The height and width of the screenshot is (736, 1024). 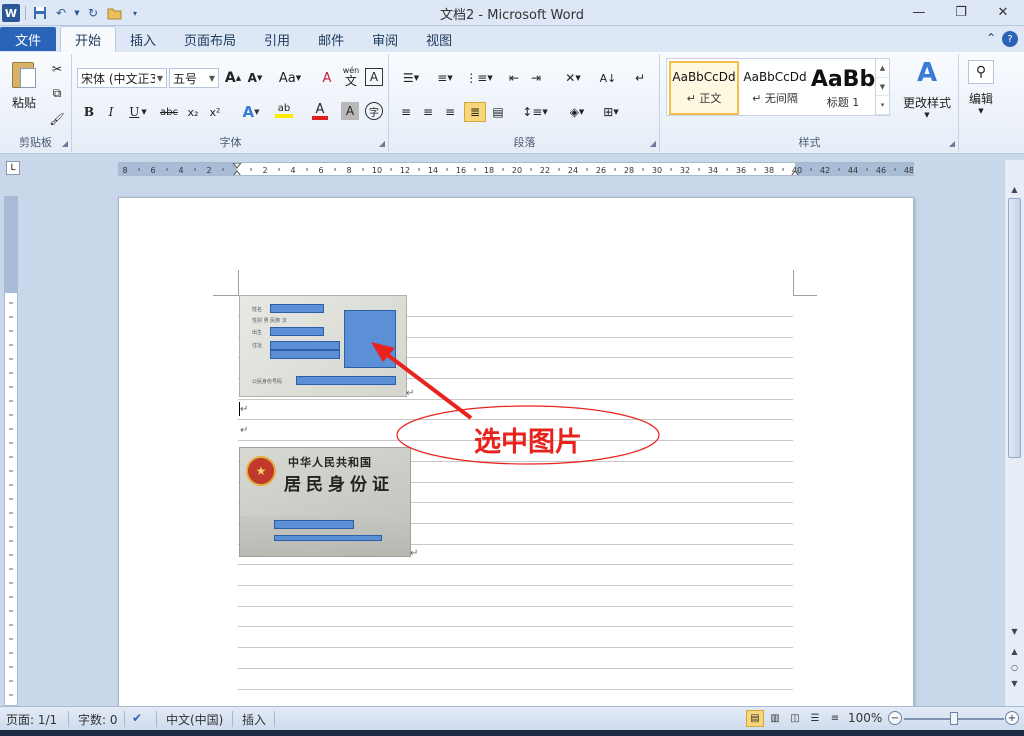 What do you see at coordinates (961, 12) in the screenshot?
I see `restore-icon: ❐` at bounding box center [961, 12].